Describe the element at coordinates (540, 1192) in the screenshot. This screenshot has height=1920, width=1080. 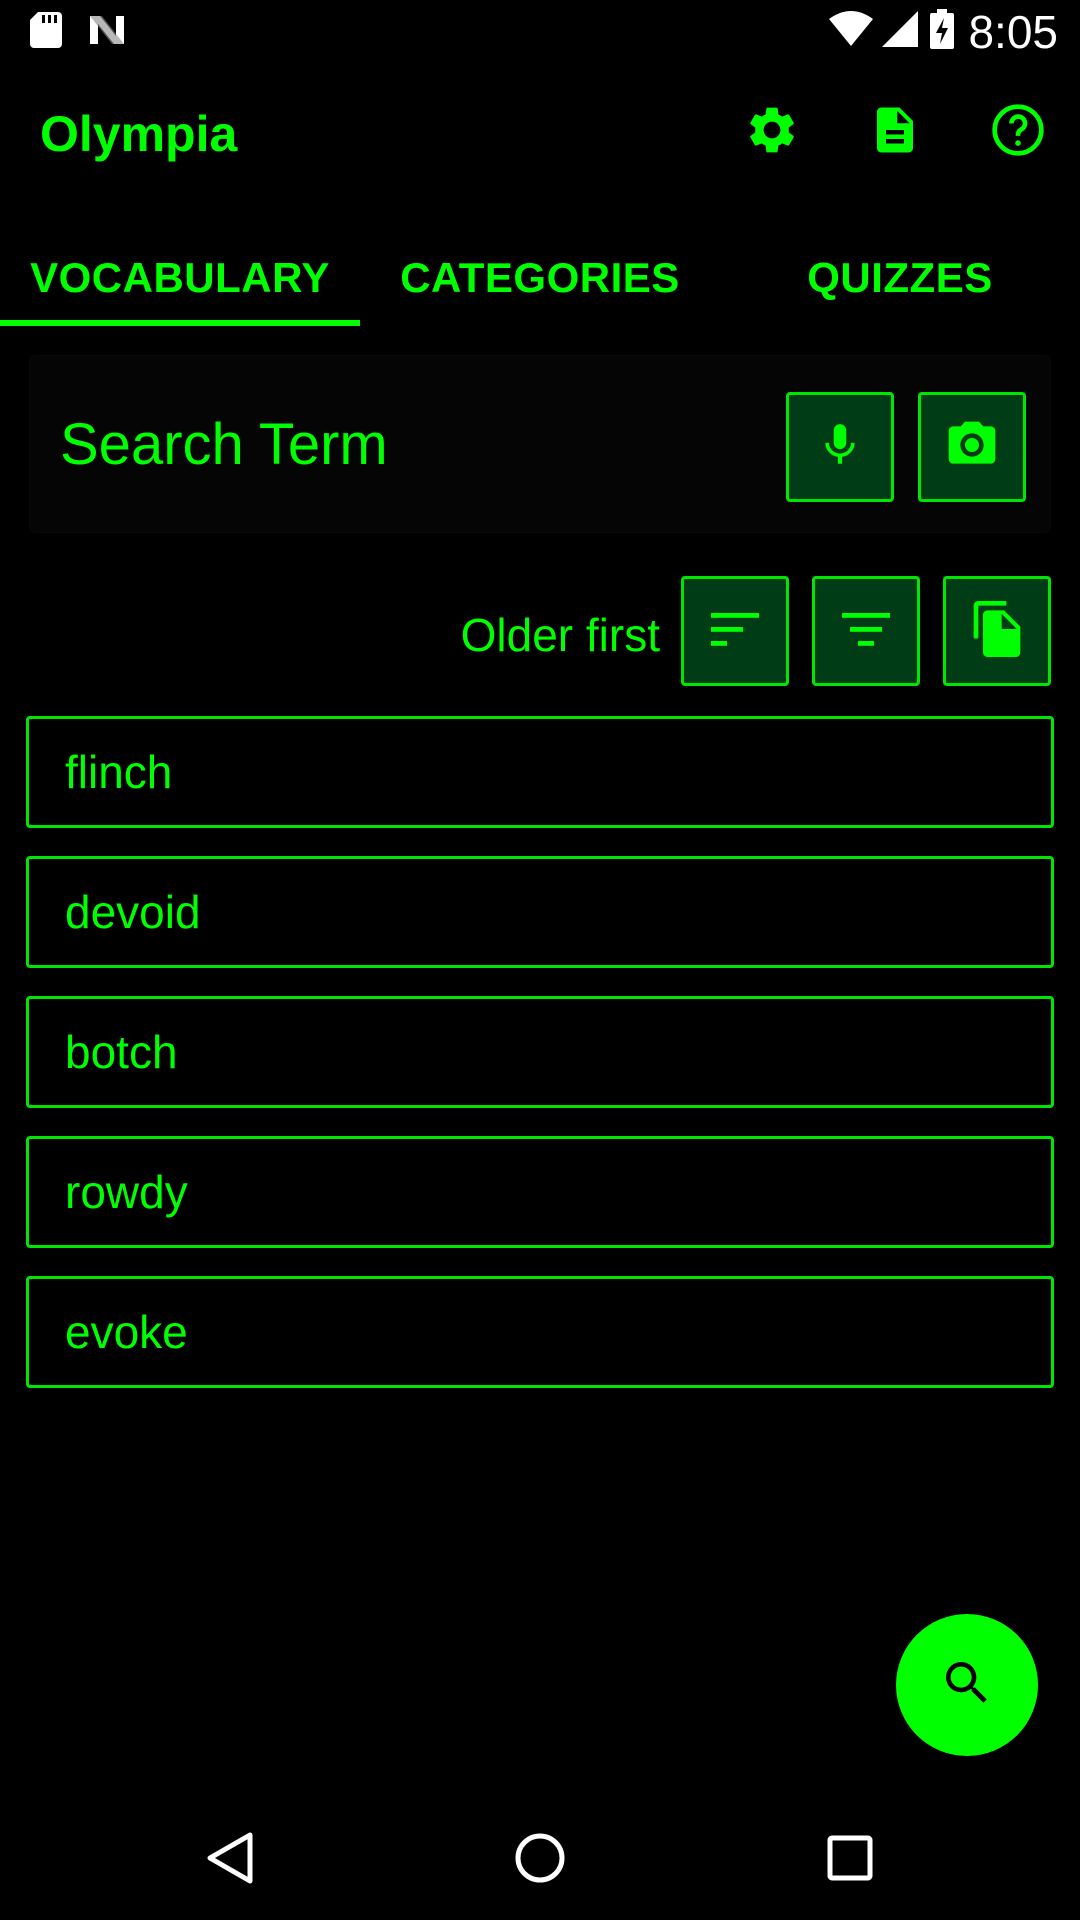
I see `vocabulary-item: rowdy` at that location.